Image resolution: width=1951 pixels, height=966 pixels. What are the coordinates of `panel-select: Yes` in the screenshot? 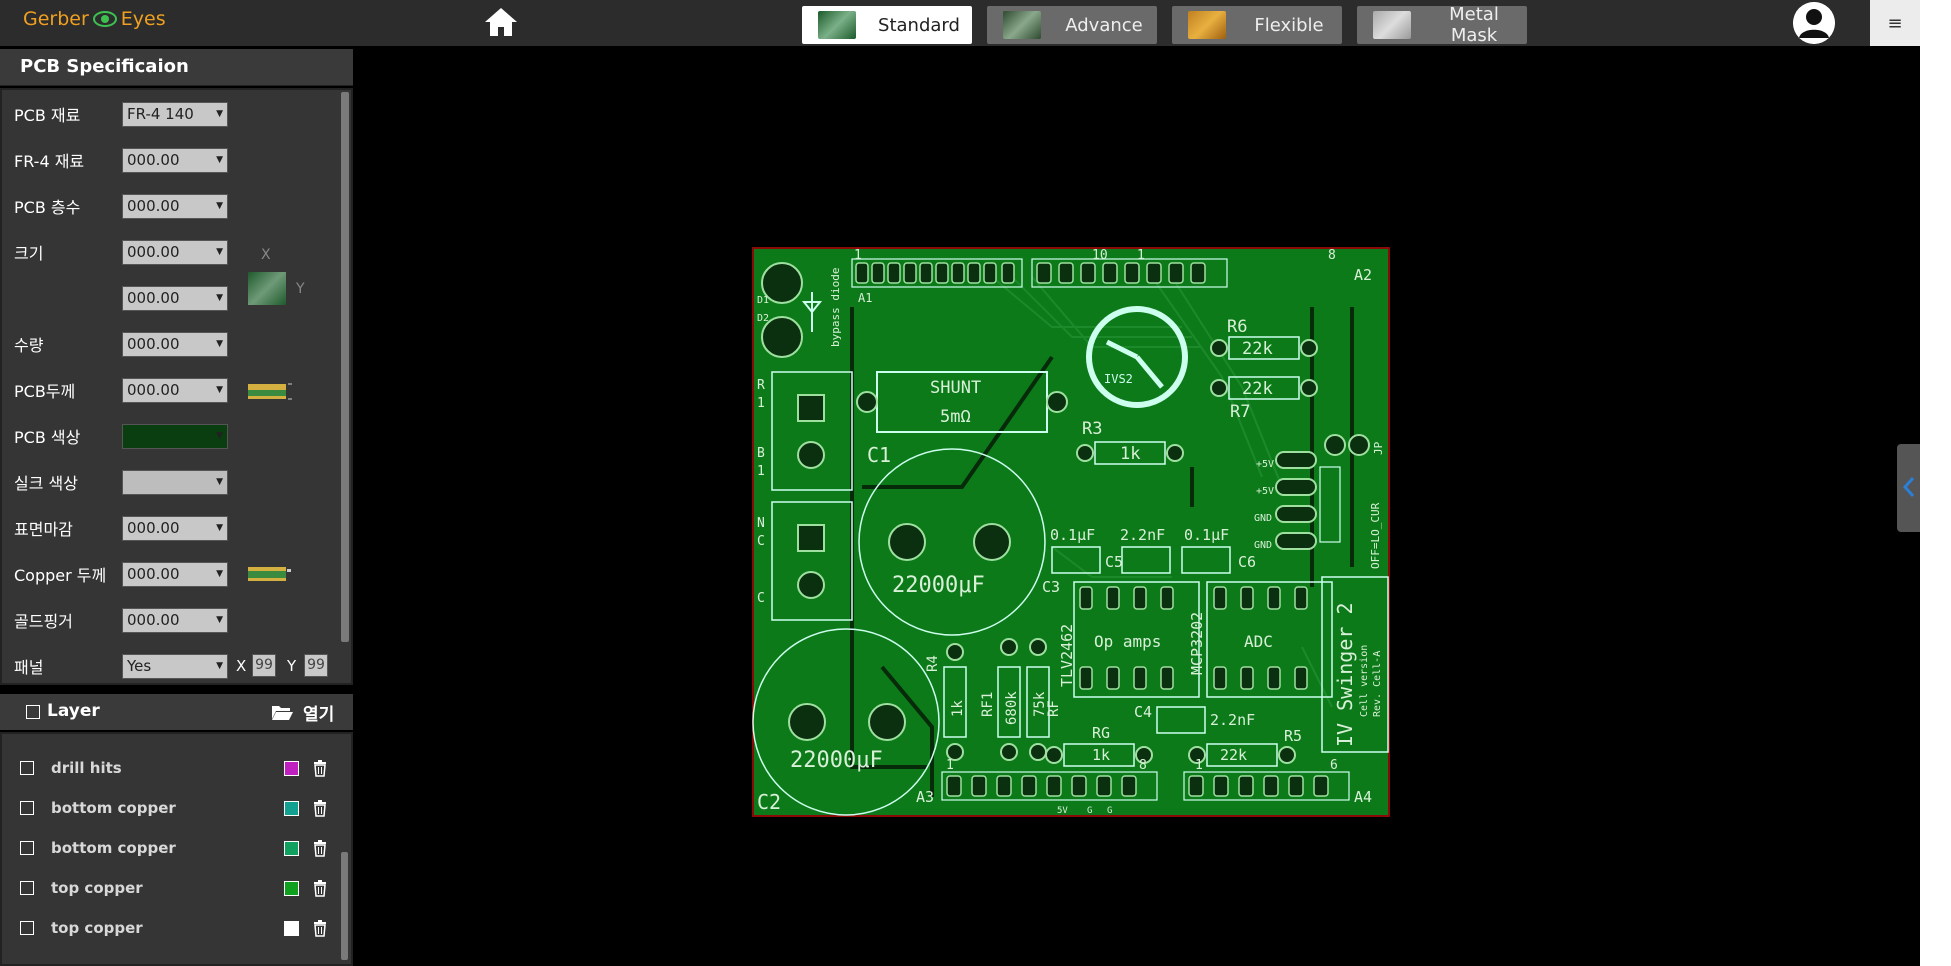 It's located at (175, 666).